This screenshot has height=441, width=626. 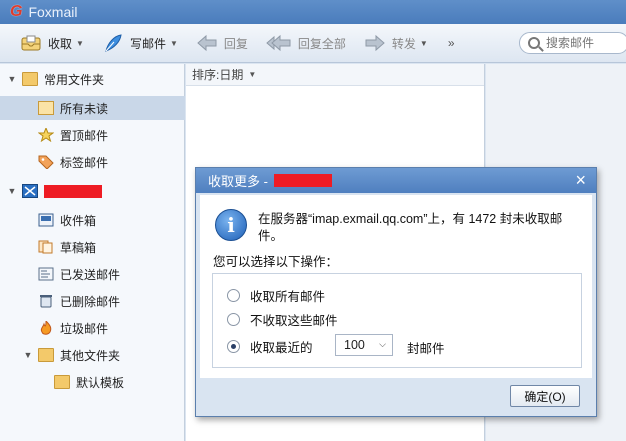 I want to click on ok-button: 确定(O), so click(x=545, y=396).